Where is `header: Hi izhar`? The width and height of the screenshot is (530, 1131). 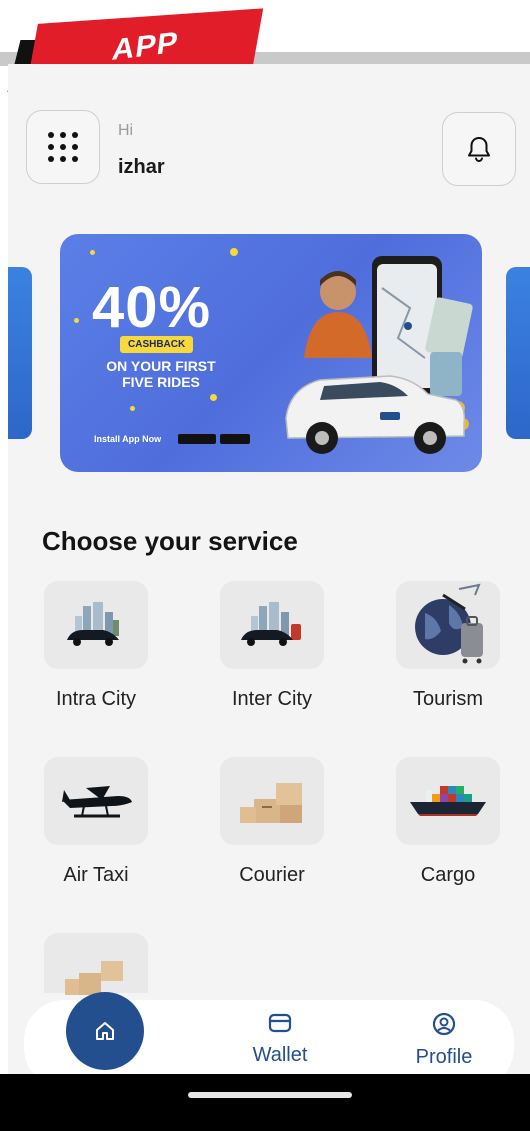
header: Hi izhar is located at coordinates (269, 139).